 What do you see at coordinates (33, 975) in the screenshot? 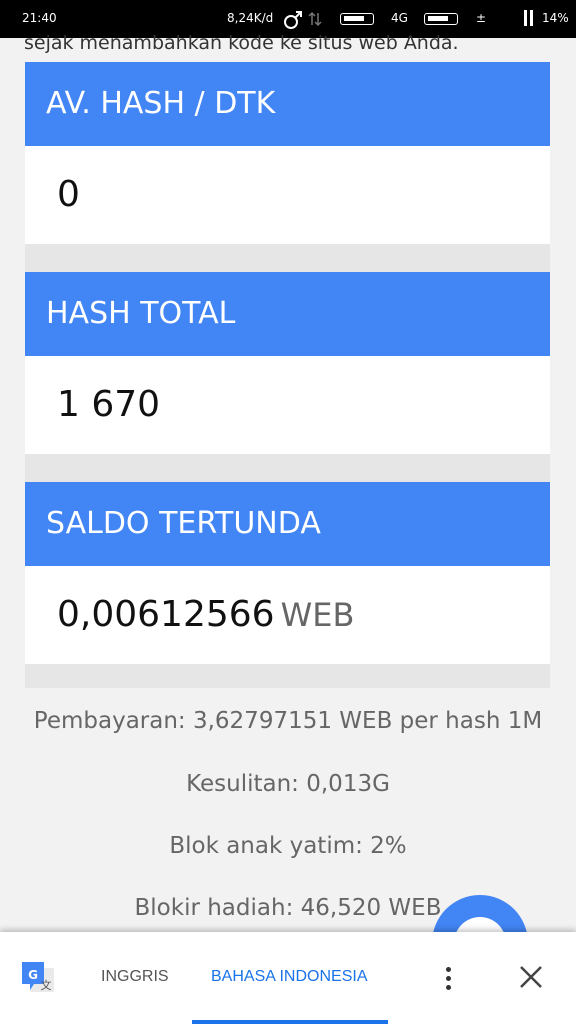
I see `svg-text: G` at bounding box center [33, 975].